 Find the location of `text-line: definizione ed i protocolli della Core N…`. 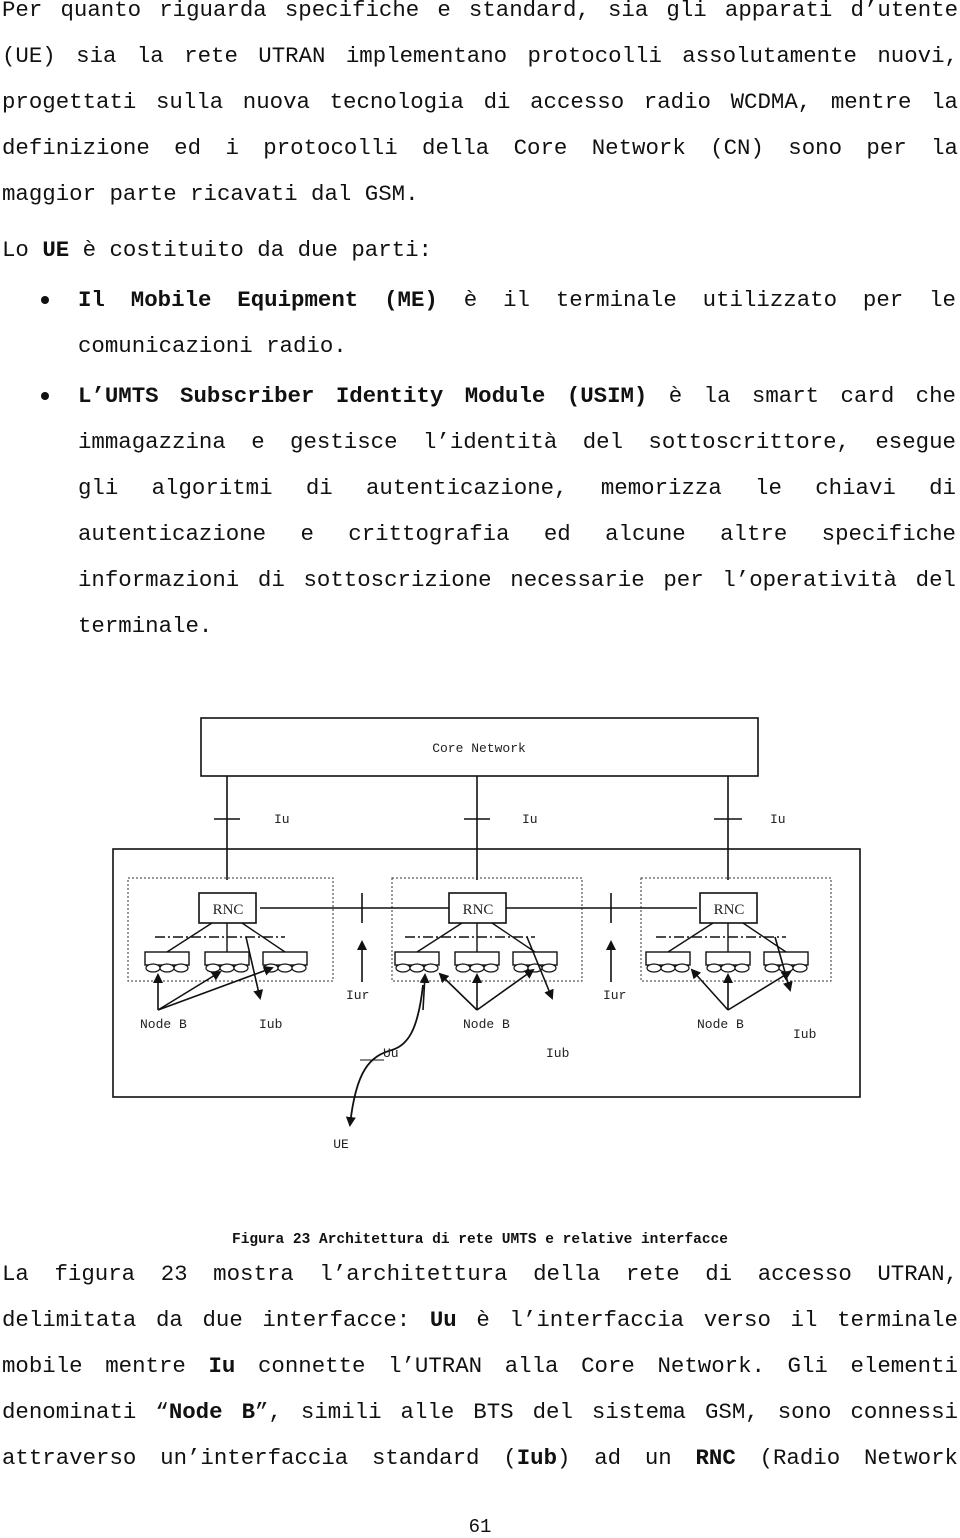

text-line: definizione ed i protocolli della Core N… is located at coordinates (480, 148).